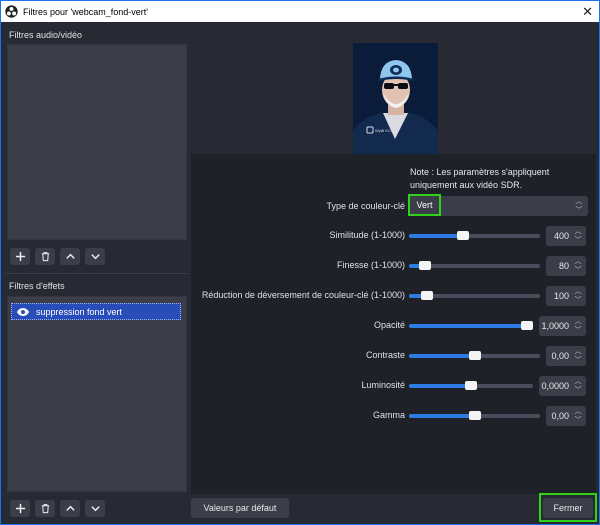  I want to click on move-effect-up-button, so click(70, 508).